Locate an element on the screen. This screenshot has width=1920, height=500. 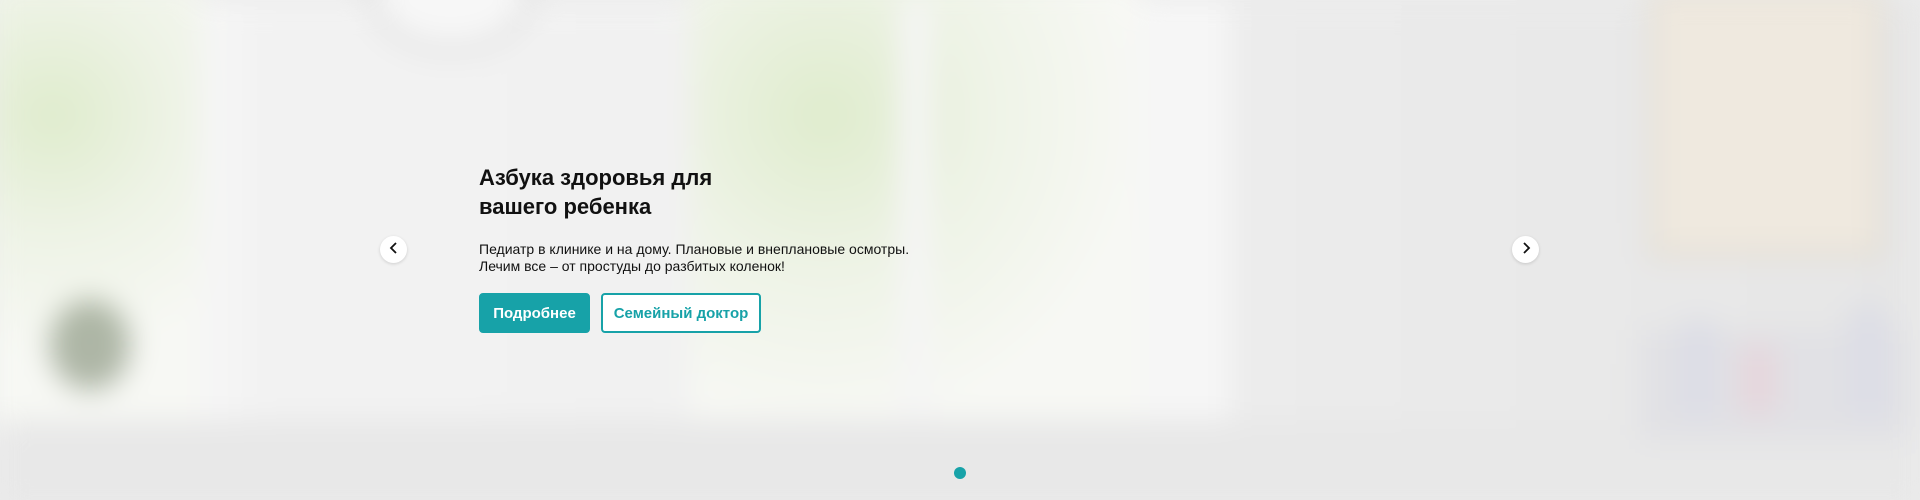
chevron-left-icon is located at coordinates (394, 250).